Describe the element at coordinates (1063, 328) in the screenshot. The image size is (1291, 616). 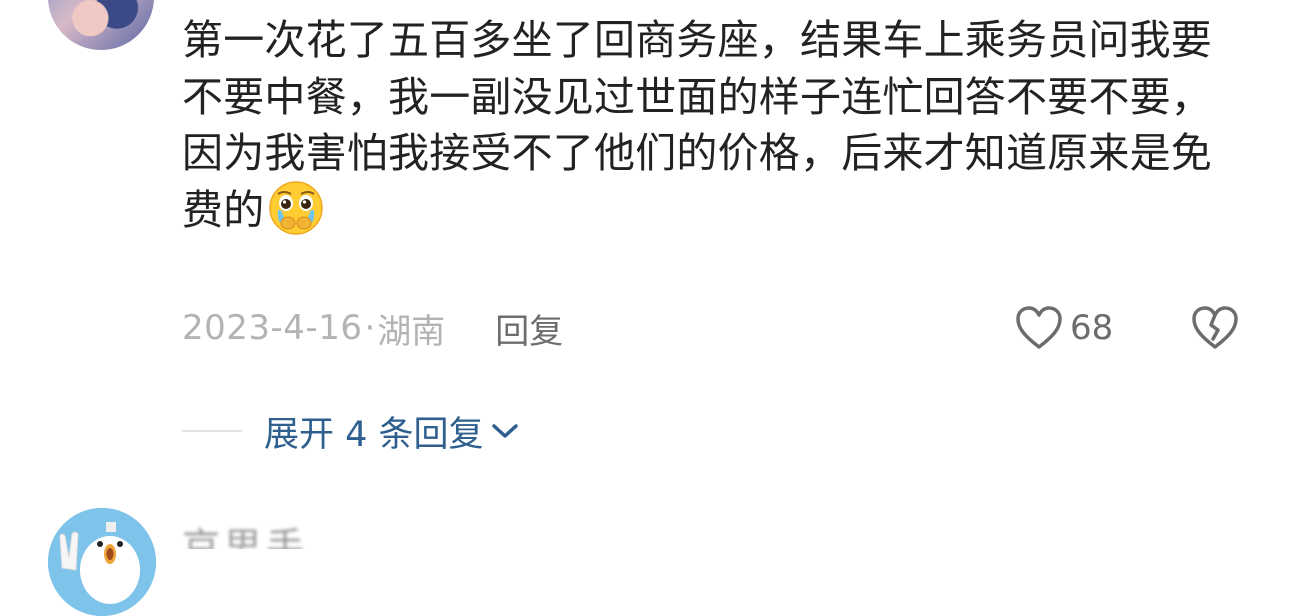
I see `like-button: 68` at that location.